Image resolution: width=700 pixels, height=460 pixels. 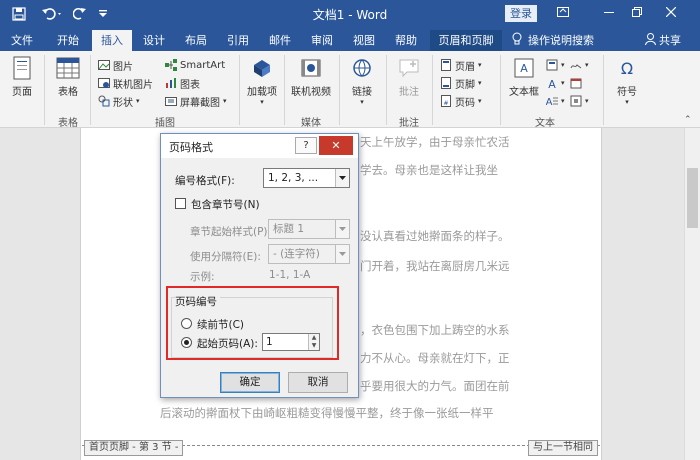 I want to click on online-video-button: 联机视频, so click(x=311, y=77).